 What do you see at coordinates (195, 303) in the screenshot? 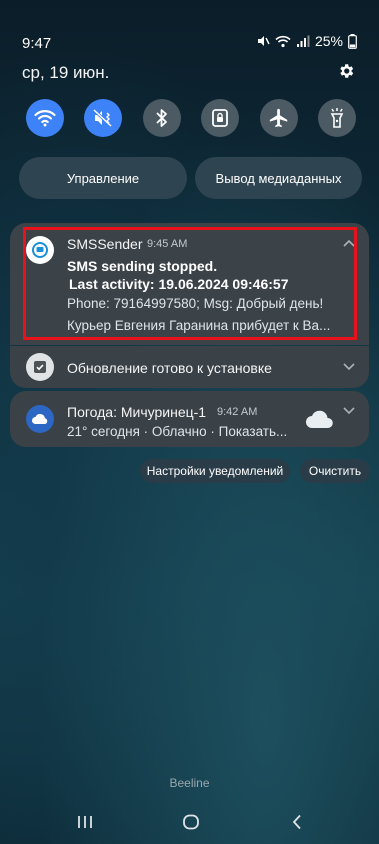
I see `sms-body-line1: Phone: 79164997580; Msg: Добрый день!` at bounding box center [195, 303].